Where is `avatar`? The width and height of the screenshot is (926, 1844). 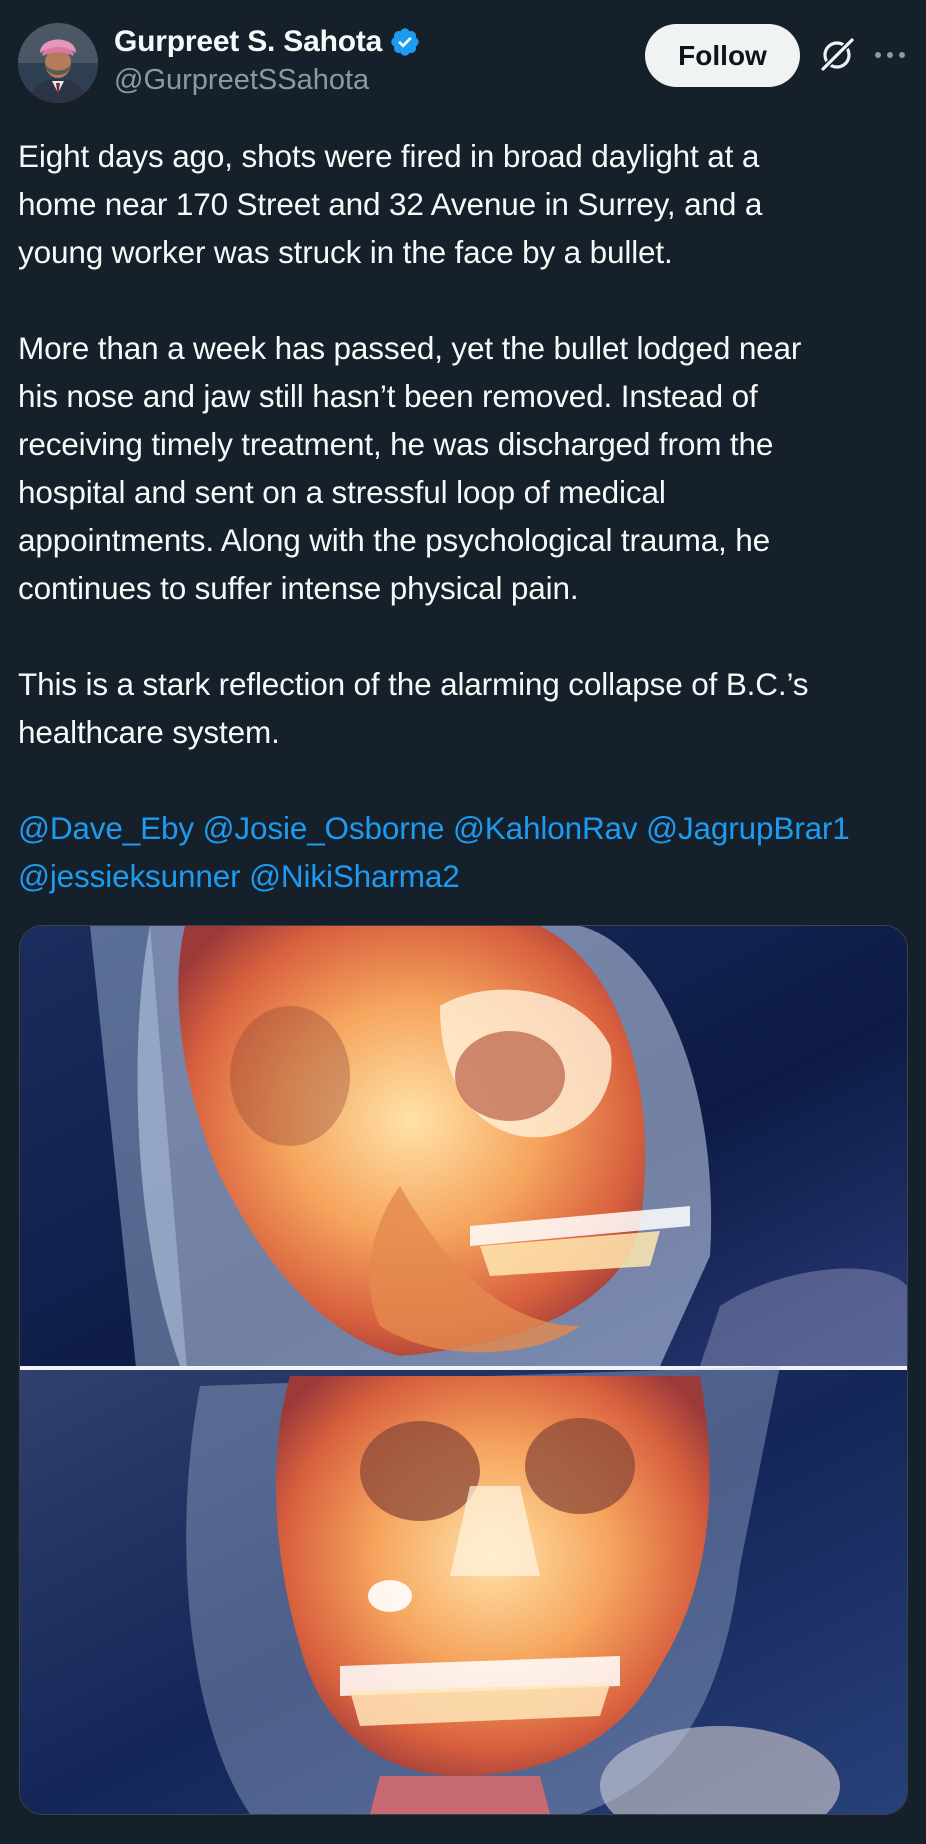 avatar is located at coordinates (58, 63).